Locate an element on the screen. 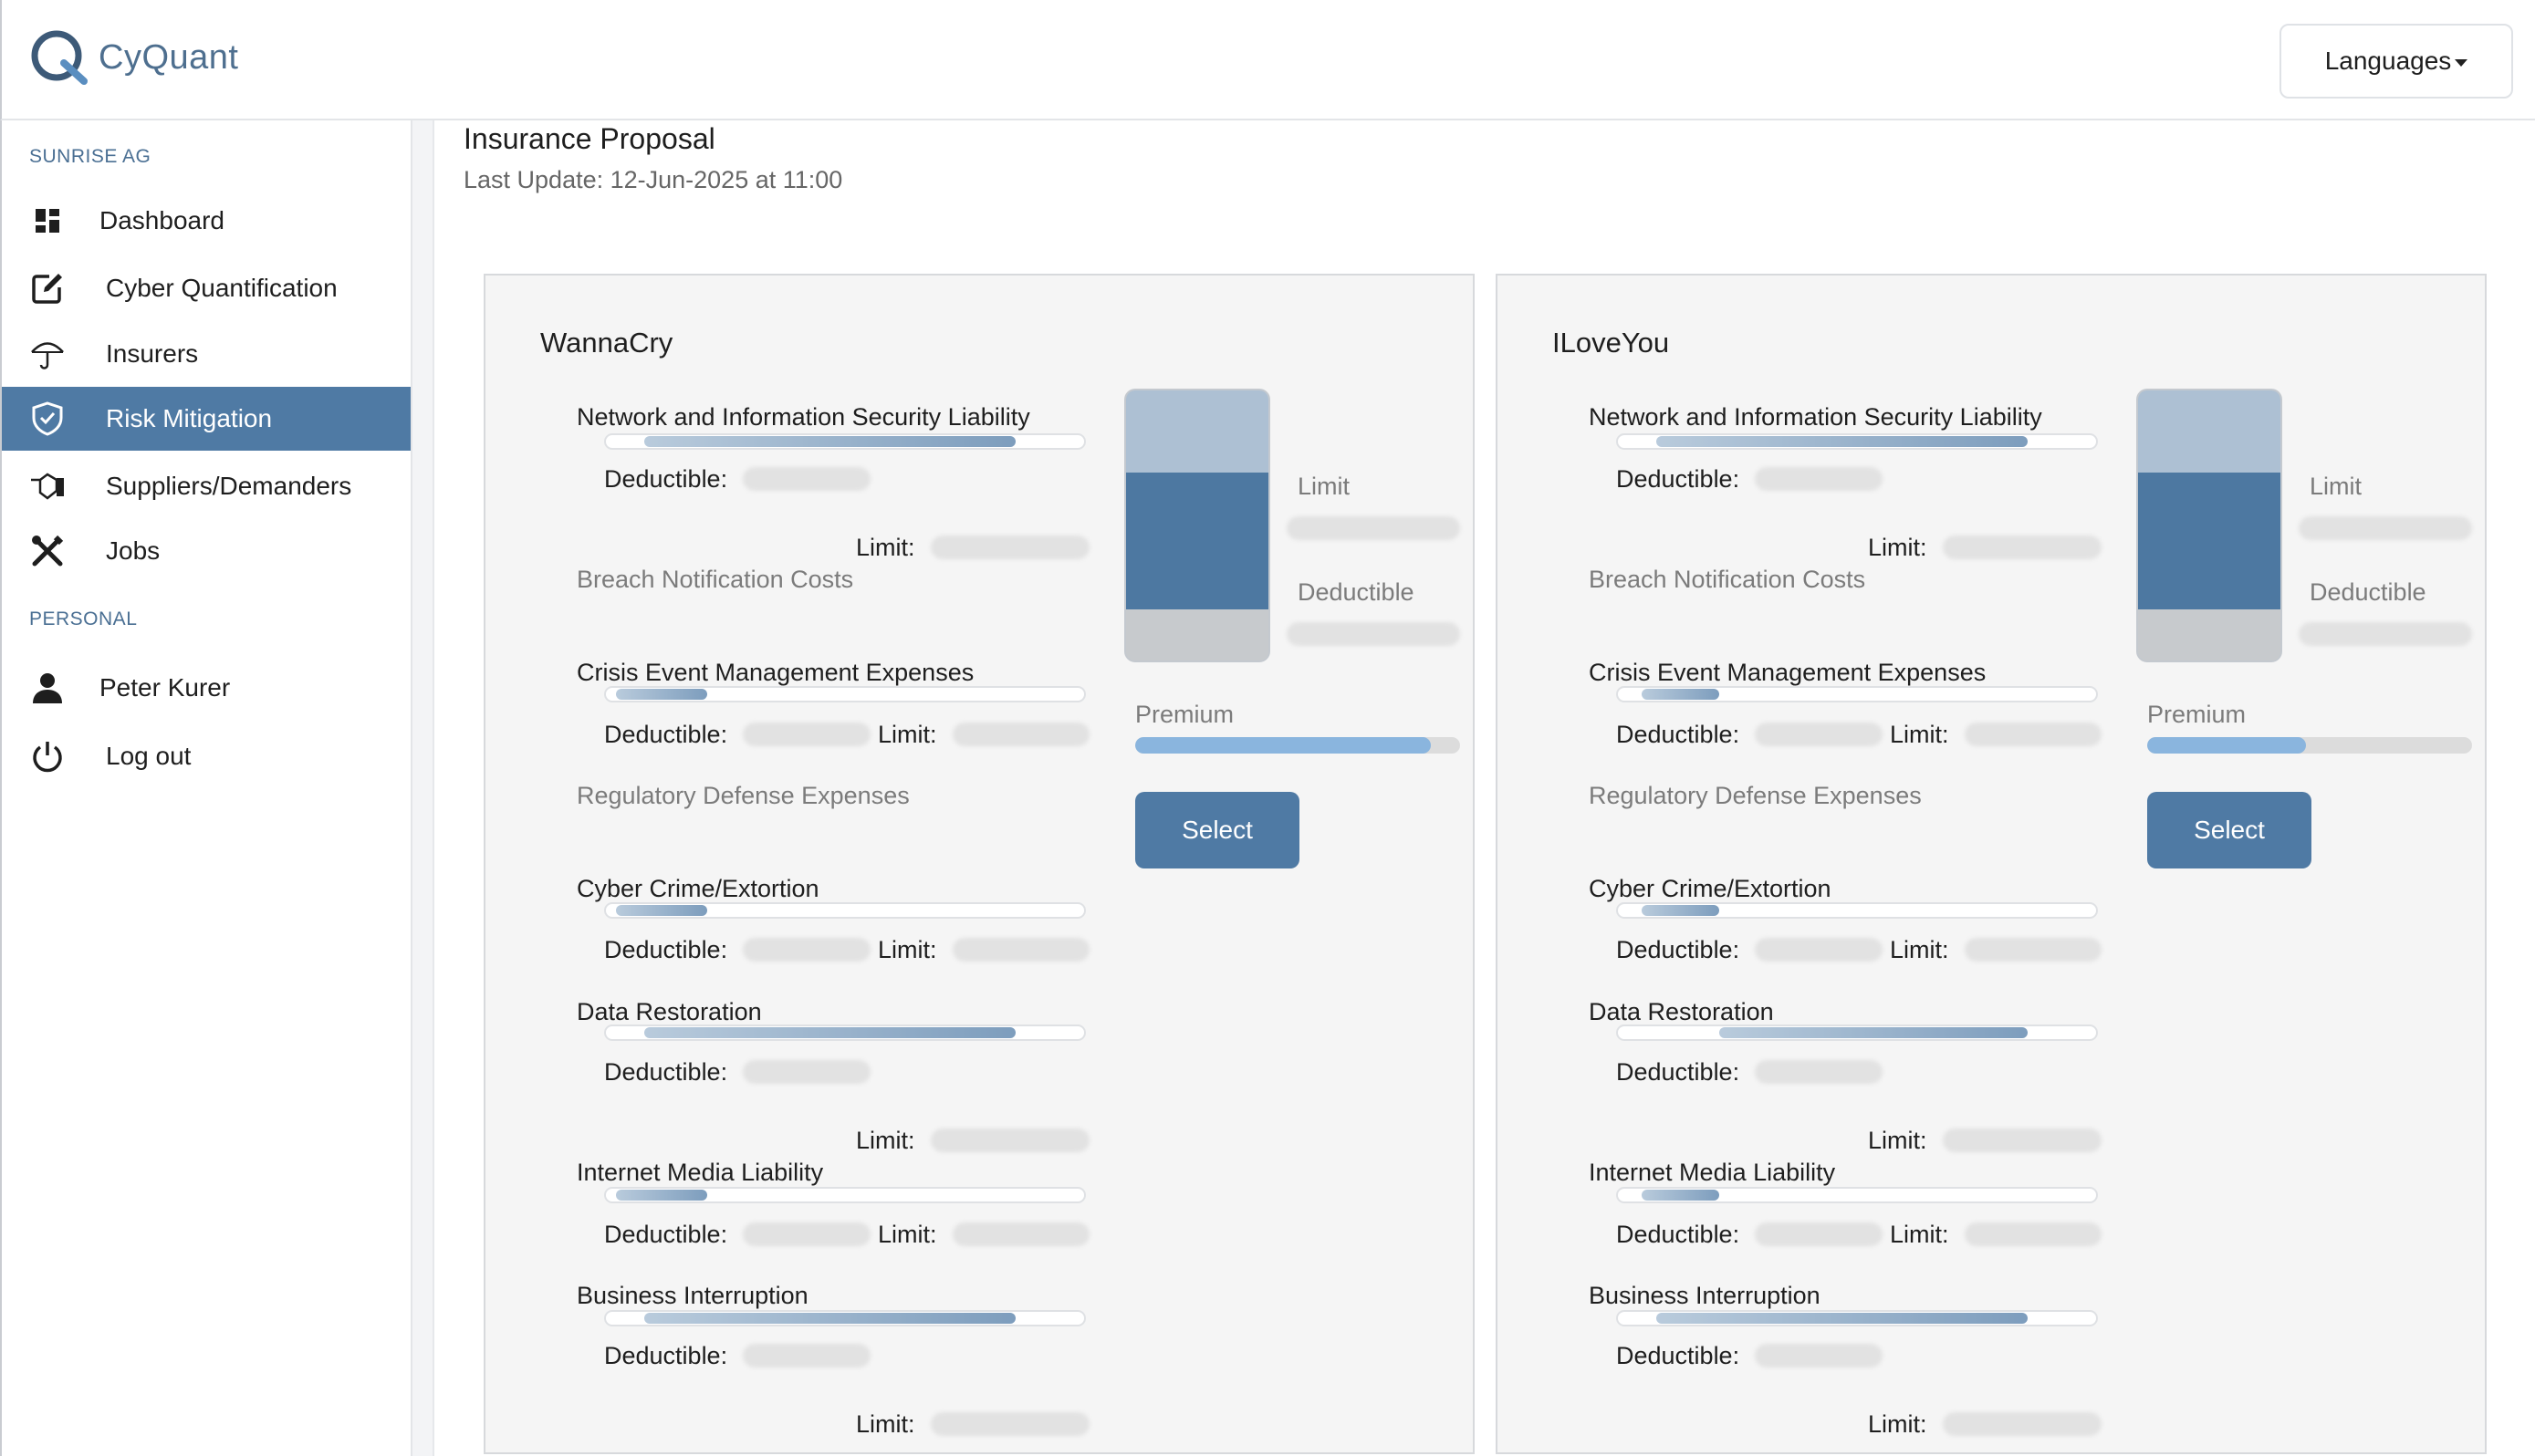 The image size is (2535, 1456). sidebar-item-label: Dashboard is located at coordinates (161, 220).